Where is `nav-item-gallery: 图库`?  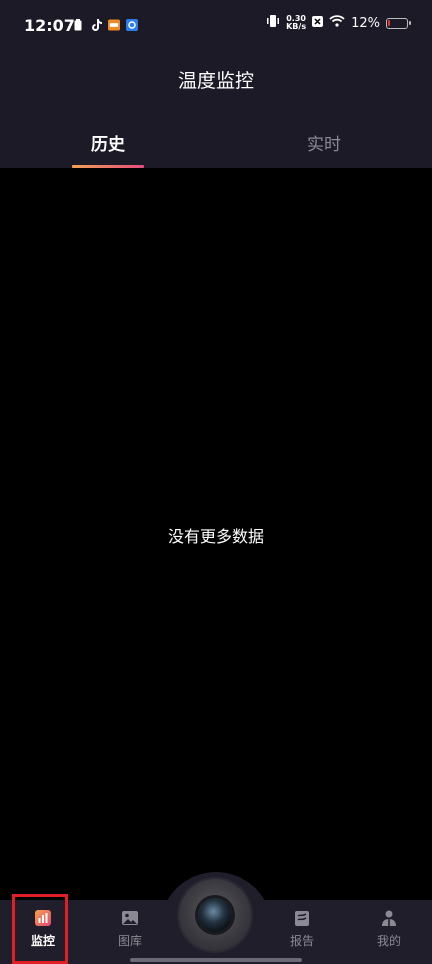
nav-item-gallery: 图库 is located at coordinates (130, 928).